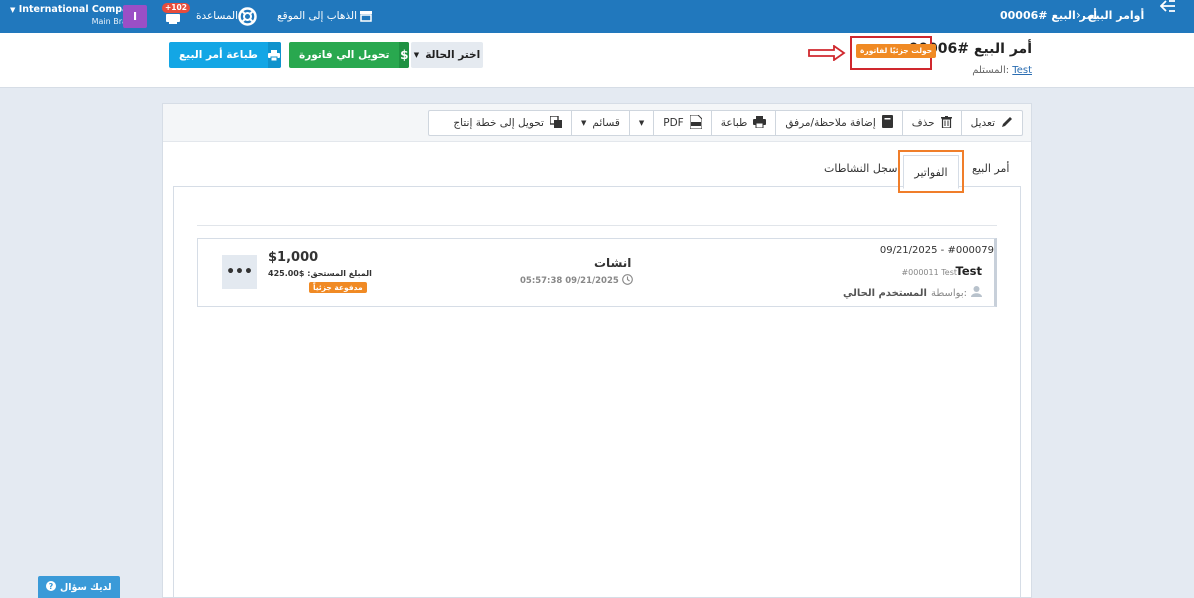  What do you see at coordinates (498, 123) in the screenshot?
I see `convert-production-label: تحويل إلى خطة إنتاج` at bounding box center [498, 123].